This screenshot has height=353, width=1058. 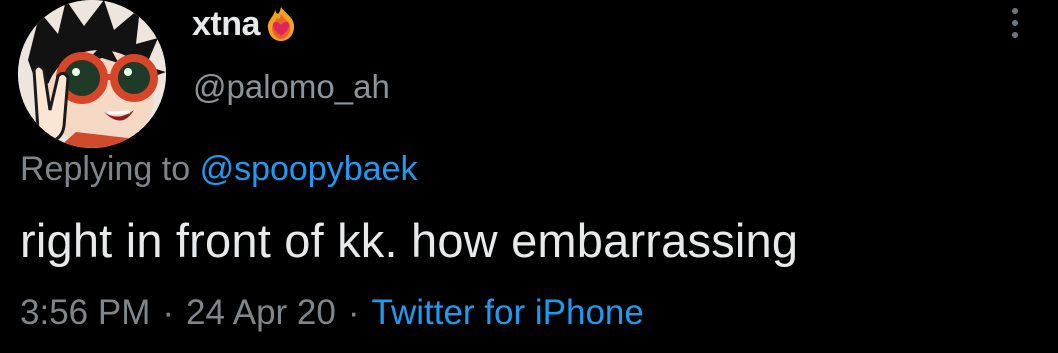 What do you see at coordinates (226, 24) in the screenshot?
I see `display-name: xtna` at bounding box center [226, 24].